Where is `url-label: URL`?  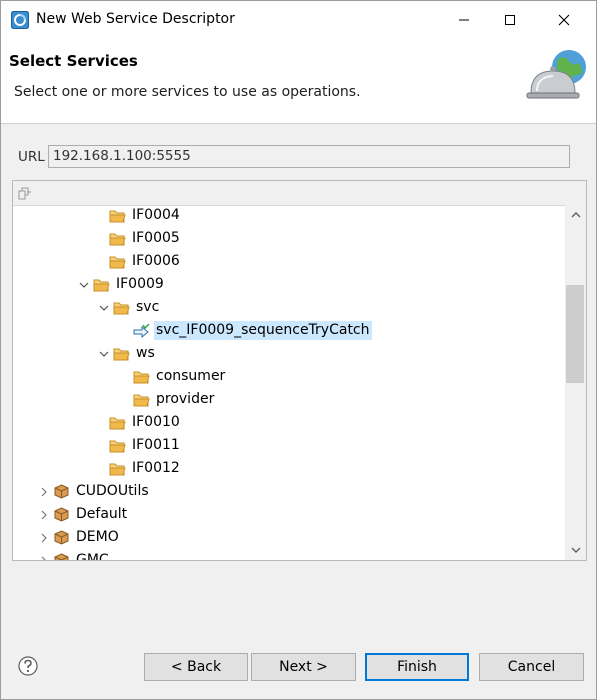
url-label: URL is located at coordinates (31, 157).